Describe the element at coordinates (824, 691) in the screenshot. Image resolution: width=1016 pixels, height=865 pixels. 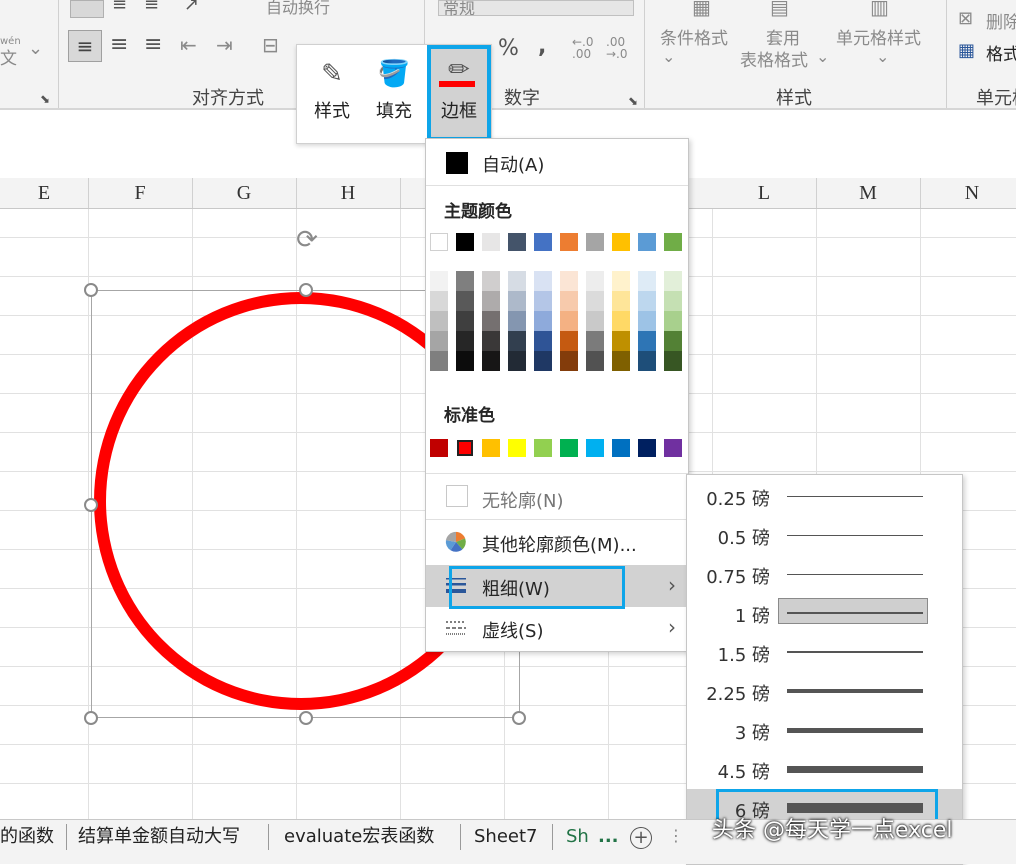
I see `weight-option-row: 2.25 磅` at that location.